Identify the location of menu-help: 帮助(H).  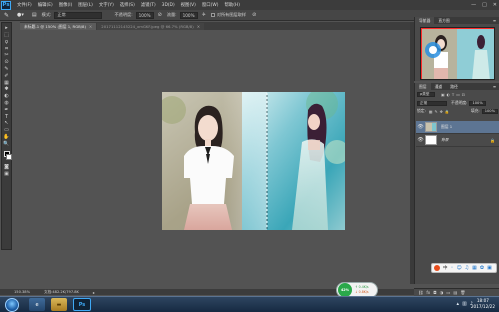
(232, 5).